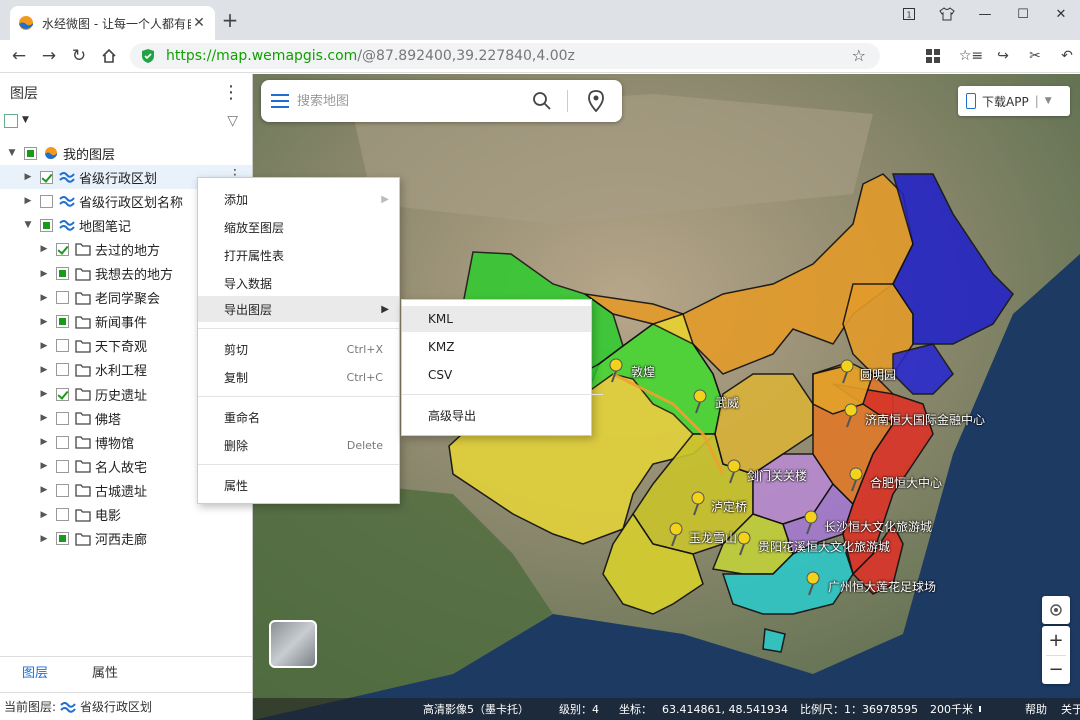  Describe the element at coordinates (542, 101) in the screenshot. I see `search-icon` at that location.